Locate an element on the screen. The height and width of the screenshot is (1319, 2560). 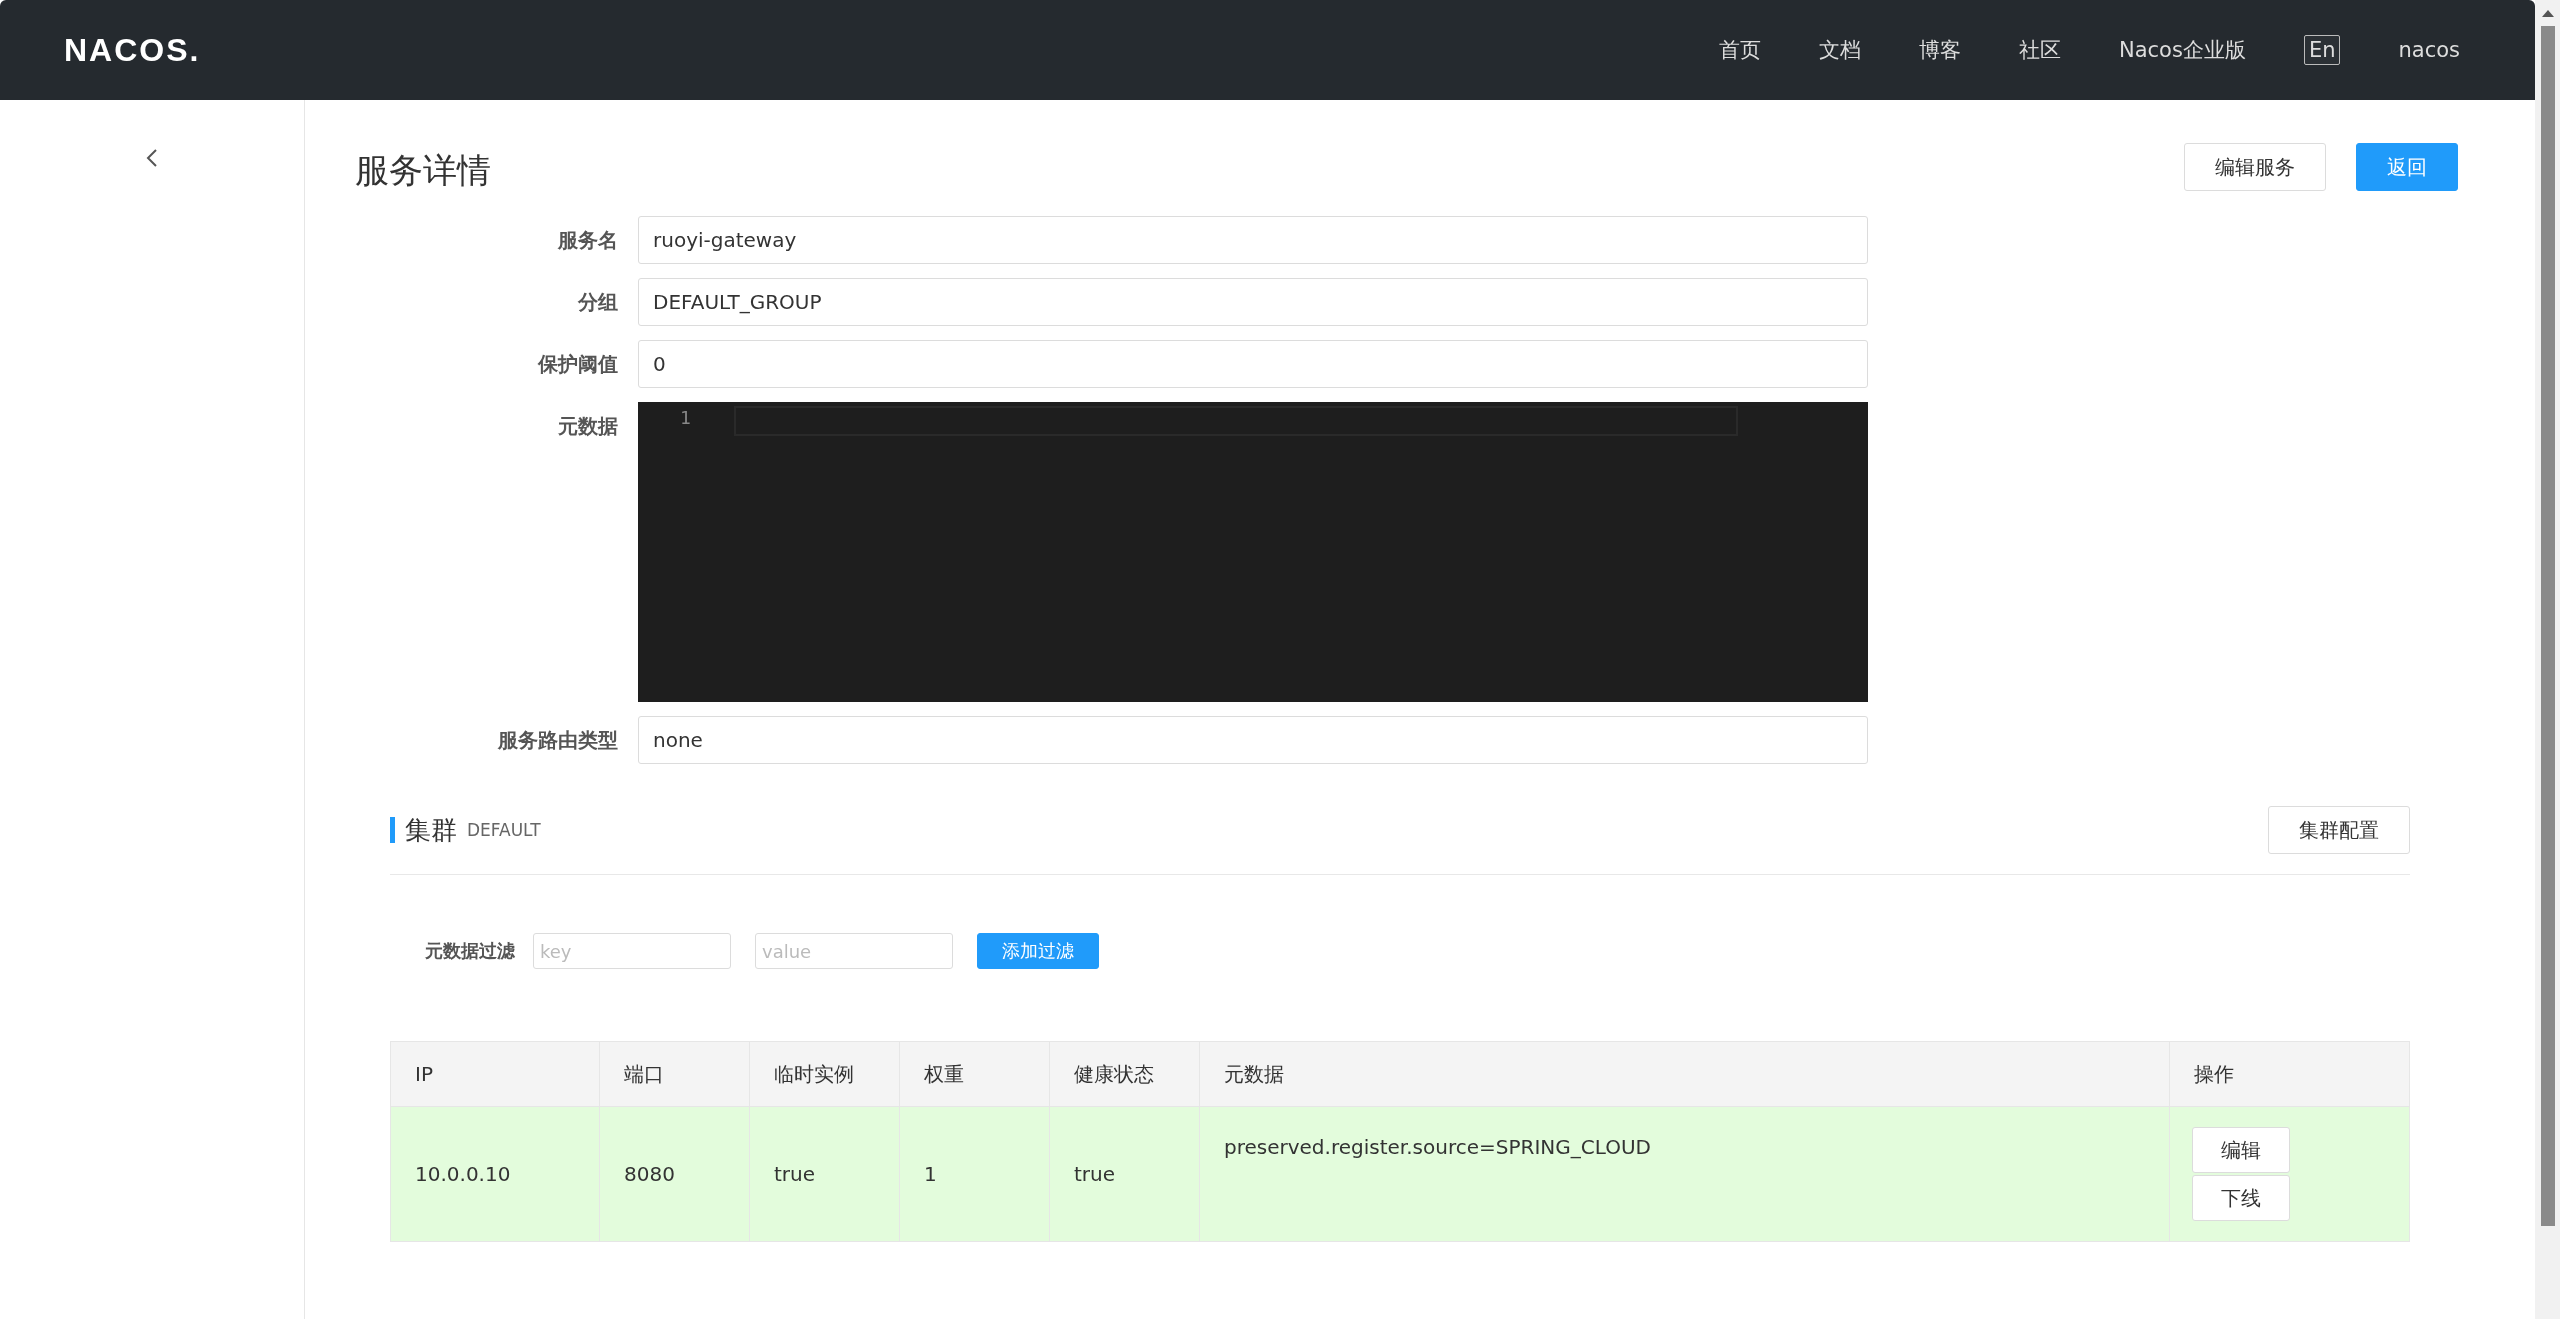
scrollbar is located at coordinates (2547, 659).